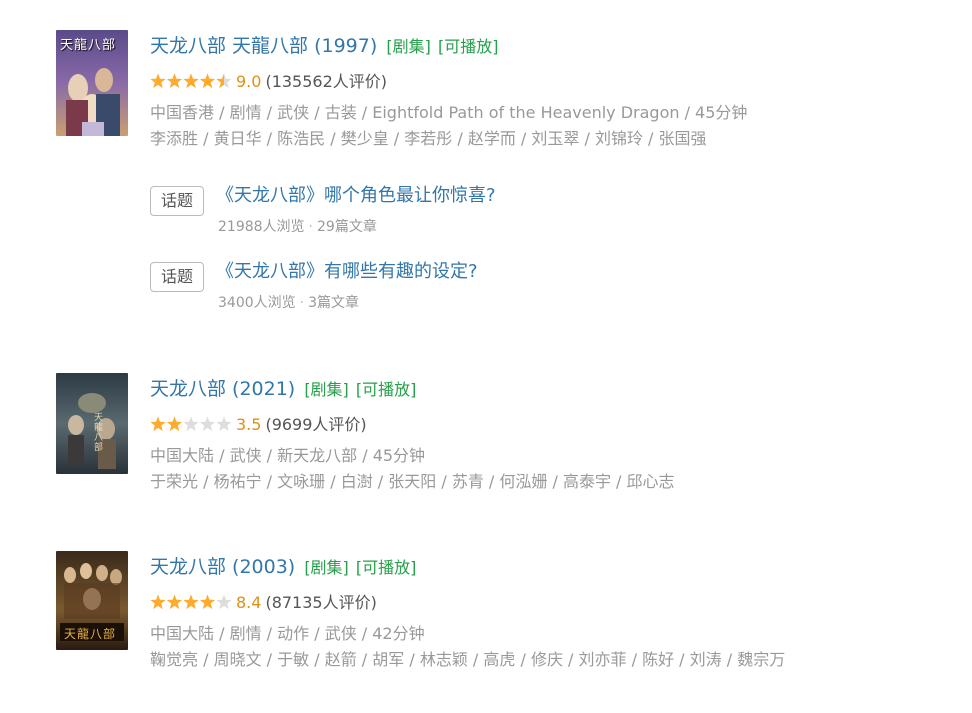 The width and height of the screenshot is (972, 713). I want to click on meta-line-info: 中国大陆 / 武侠 / 新天龙八部 / 45分钟, so click(288, 455).